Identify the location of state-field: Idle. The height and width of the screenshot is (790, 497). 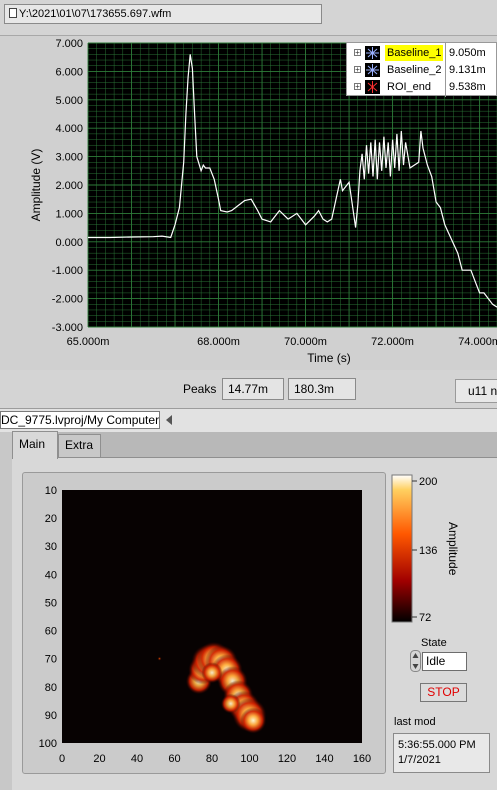
(444, 661).